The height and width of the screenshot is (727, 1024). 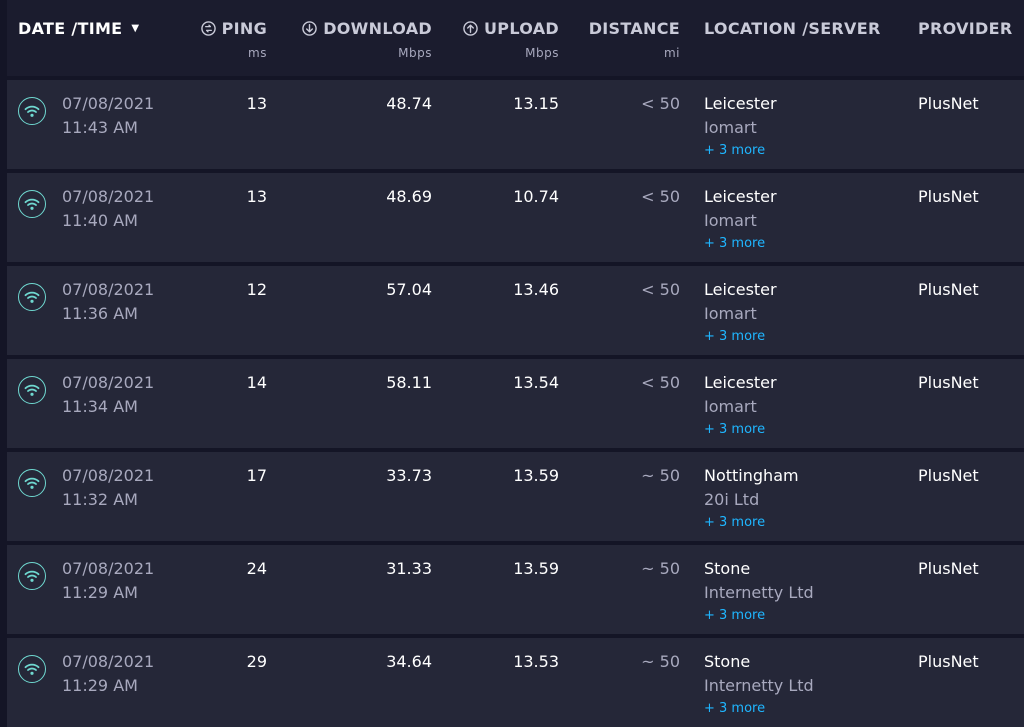 I want to click on result-time: 11:43 AM, so click(x=100, y=127).